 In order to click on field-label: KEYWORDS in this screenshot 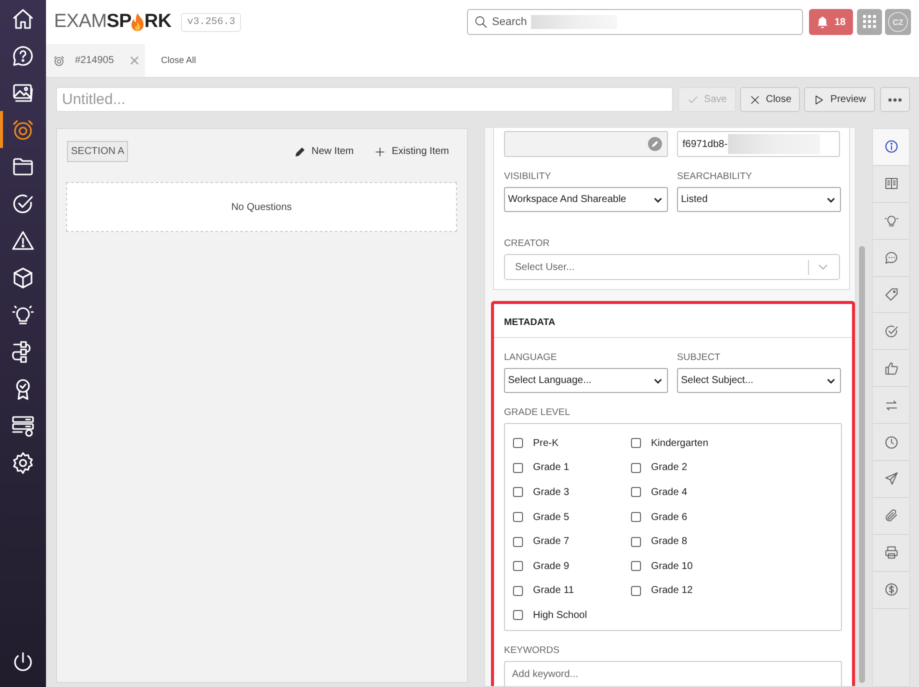, I will do `click(532, 650)`.